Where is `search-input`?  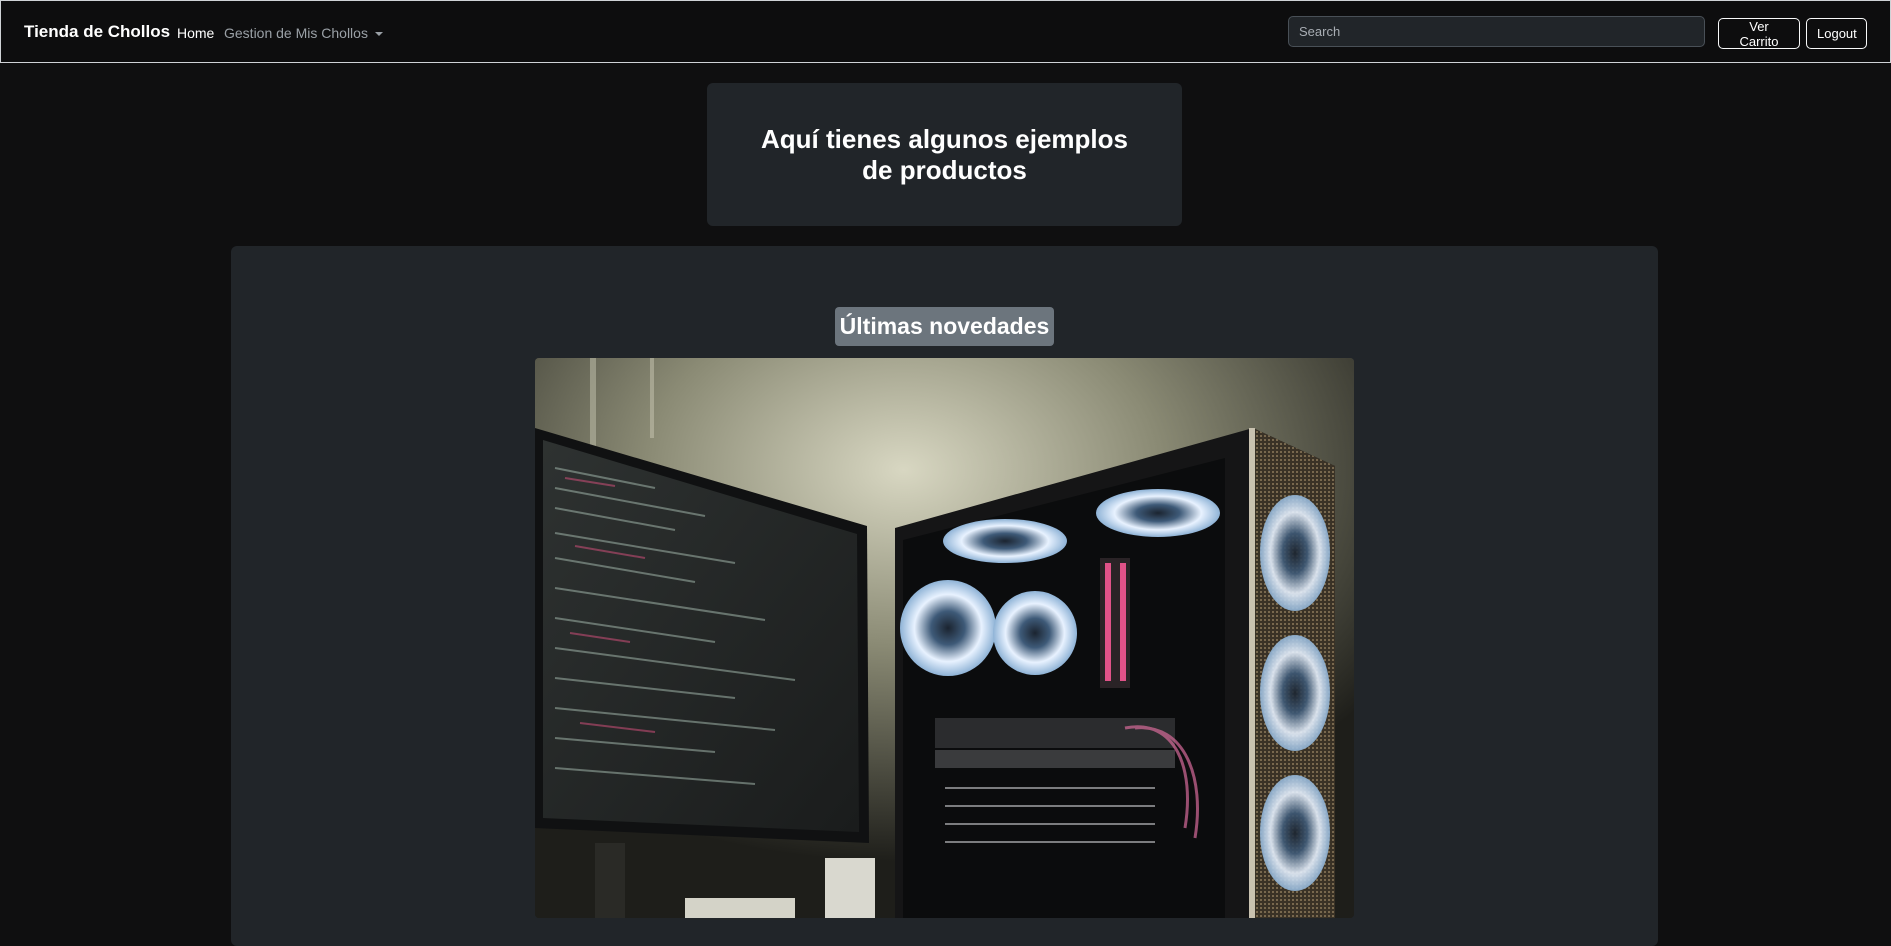
search-input is located at coordinates (1496, 31).